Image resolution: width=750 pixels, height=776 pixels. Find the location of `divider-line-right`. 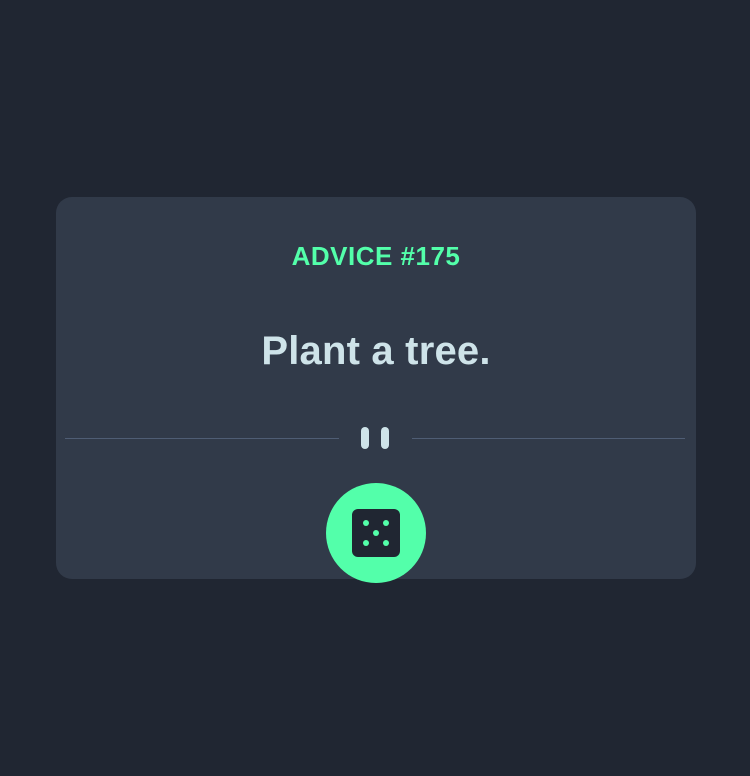

divider-line-right is located at coordinates (548, 438).